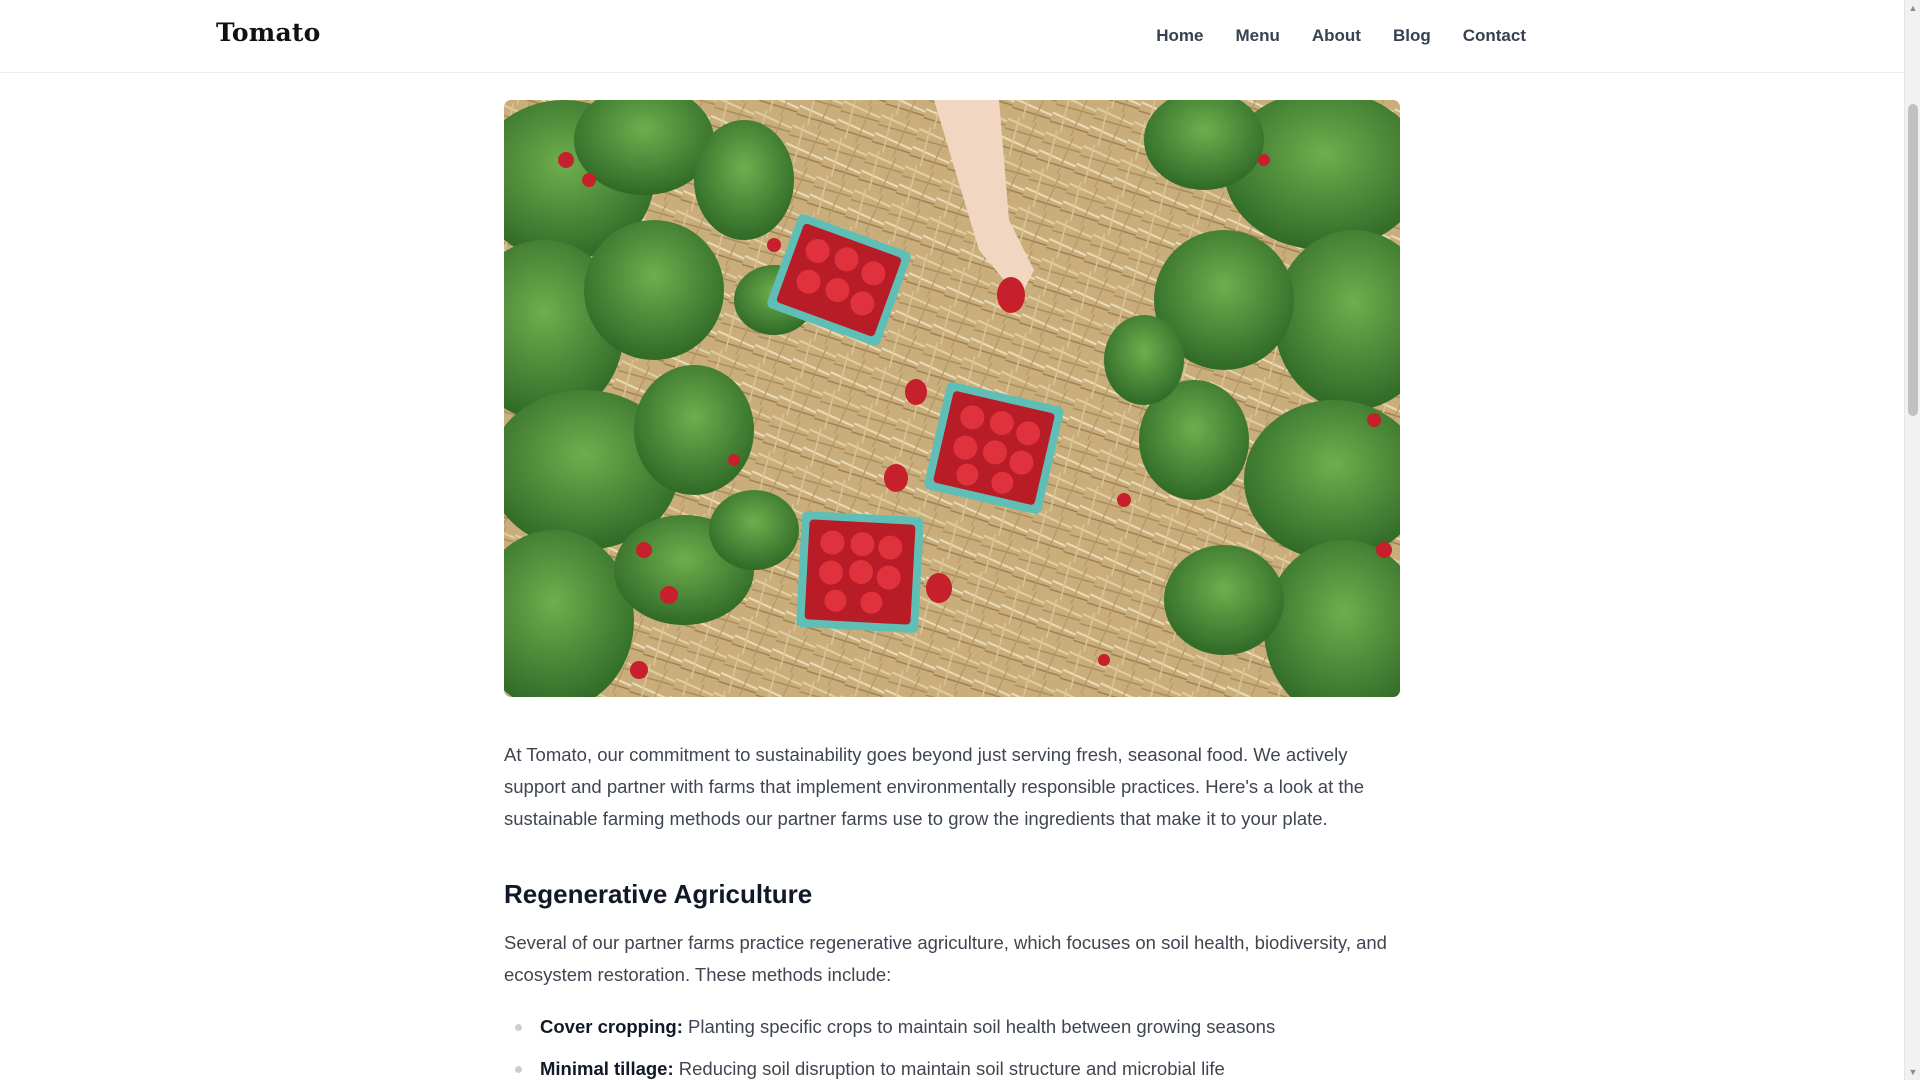  What do you see at coordinates (1494, 36) in the screenshot?
I see `nav-link-contact: Contact` at bounding box center [1494, 36].